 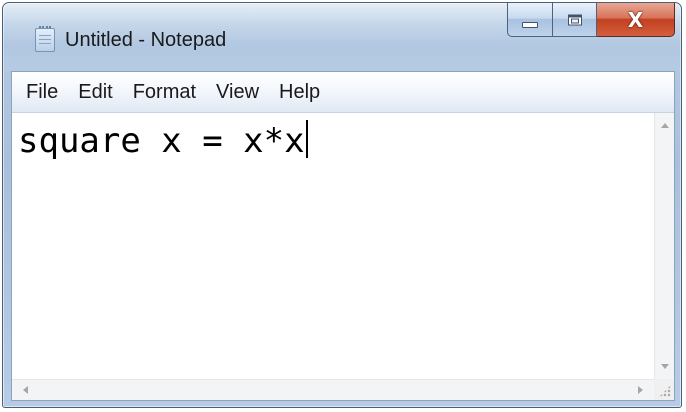 I want to click on size-grip, so click(x=664, y=389).